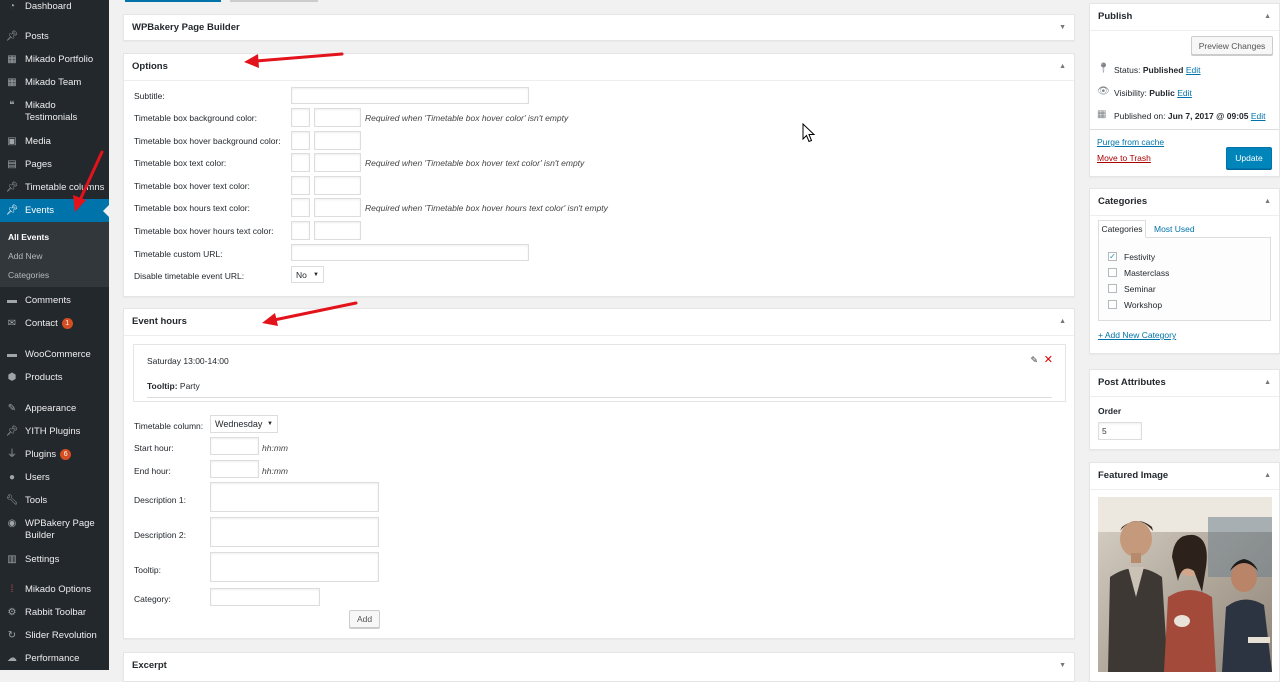 The width and height of the screenshot is (1280, 682). I want to click on sidebar-item-tools: 🔧︎ Tools, so click(54, 501).